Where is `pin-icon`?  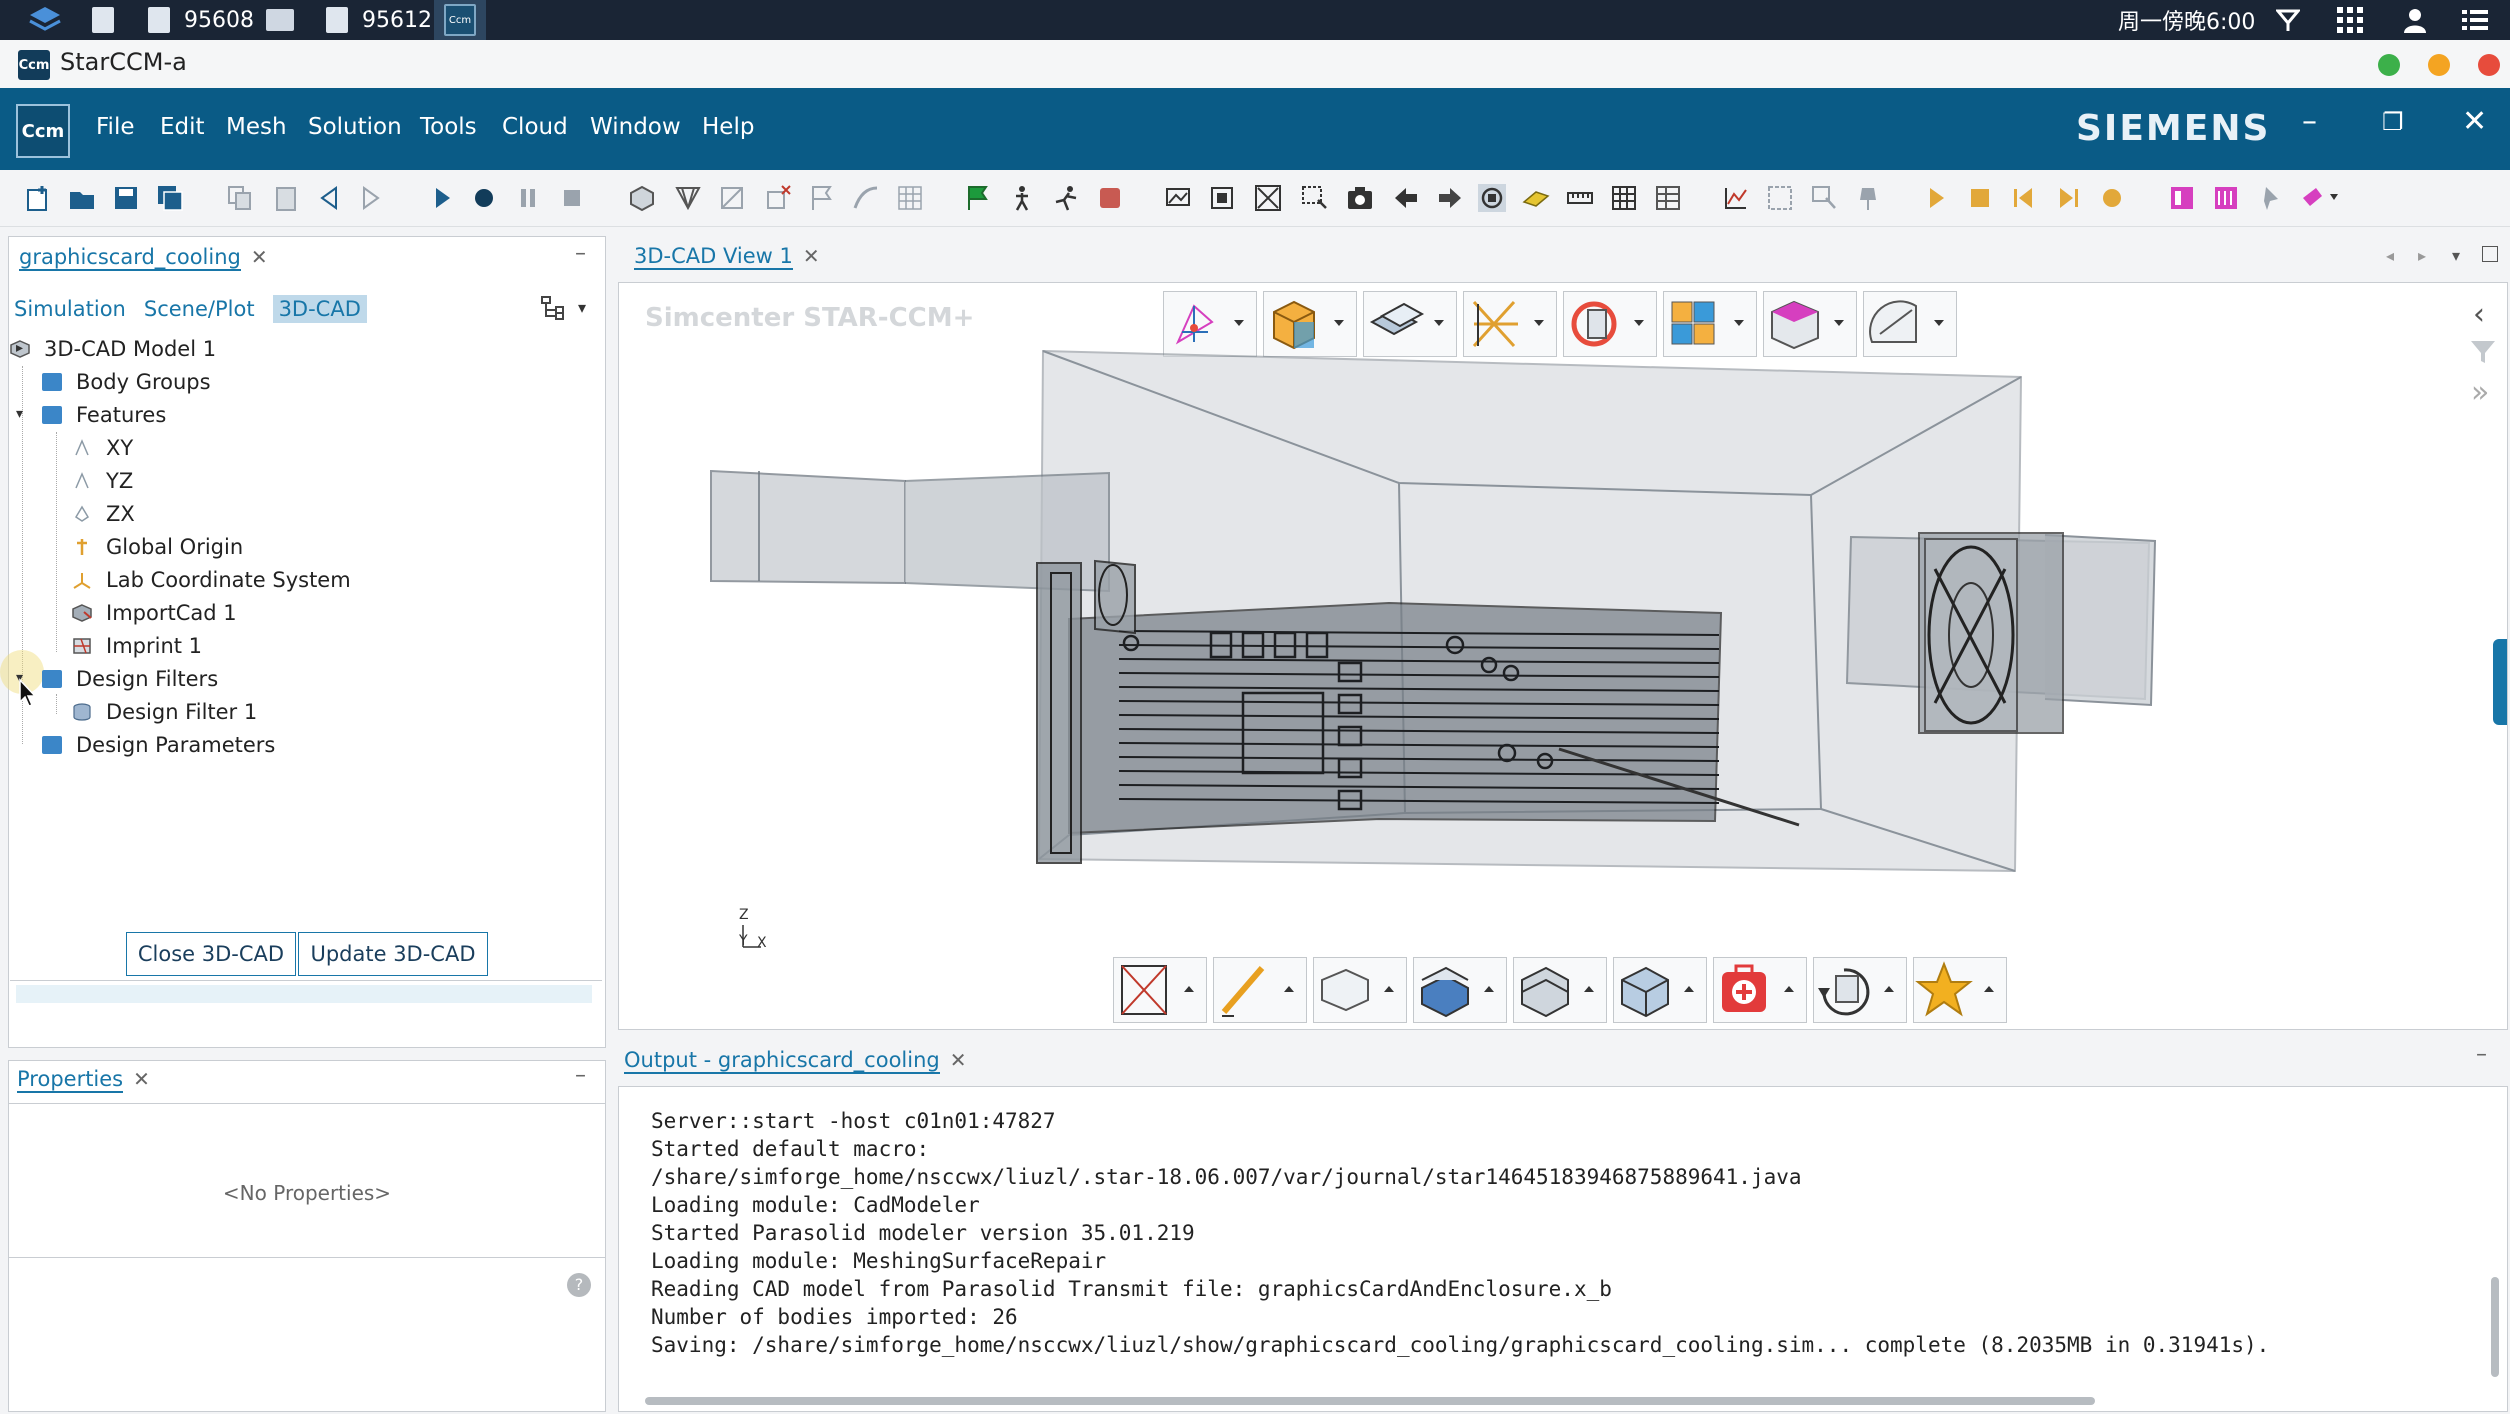
pin-icon is located at coordinates (2270, 198).